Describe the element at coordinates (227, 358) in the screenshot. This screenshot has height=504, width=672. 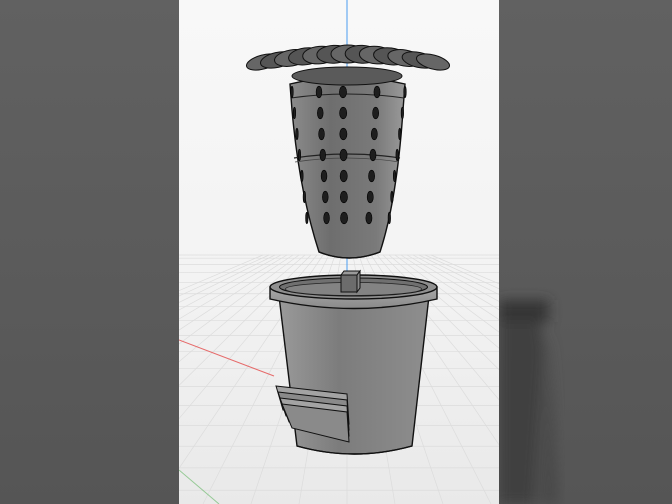
I see `x-axis-line` at that location.